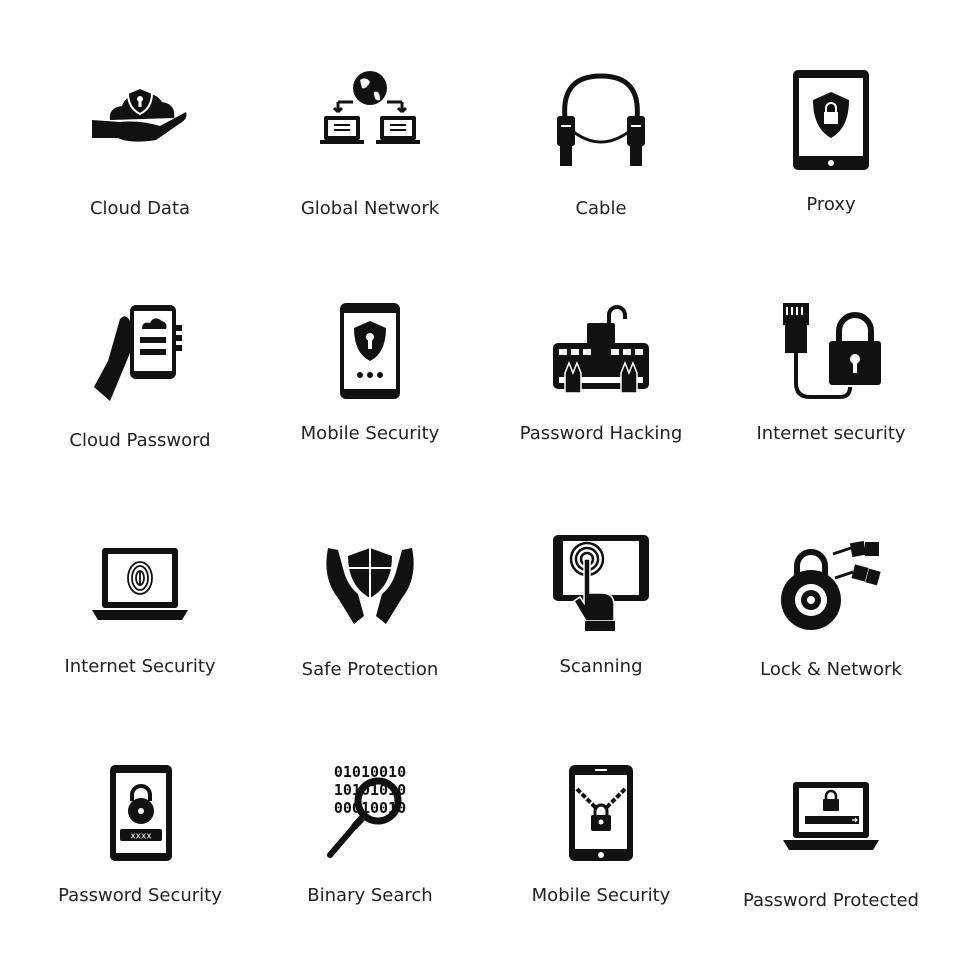 This screenshot has width=980, height=980. What do you see at coordinates (141, 813) in the screenshot?
I see `phone-padlock-password-icon: xxxx` at bounding box center [141, 813].